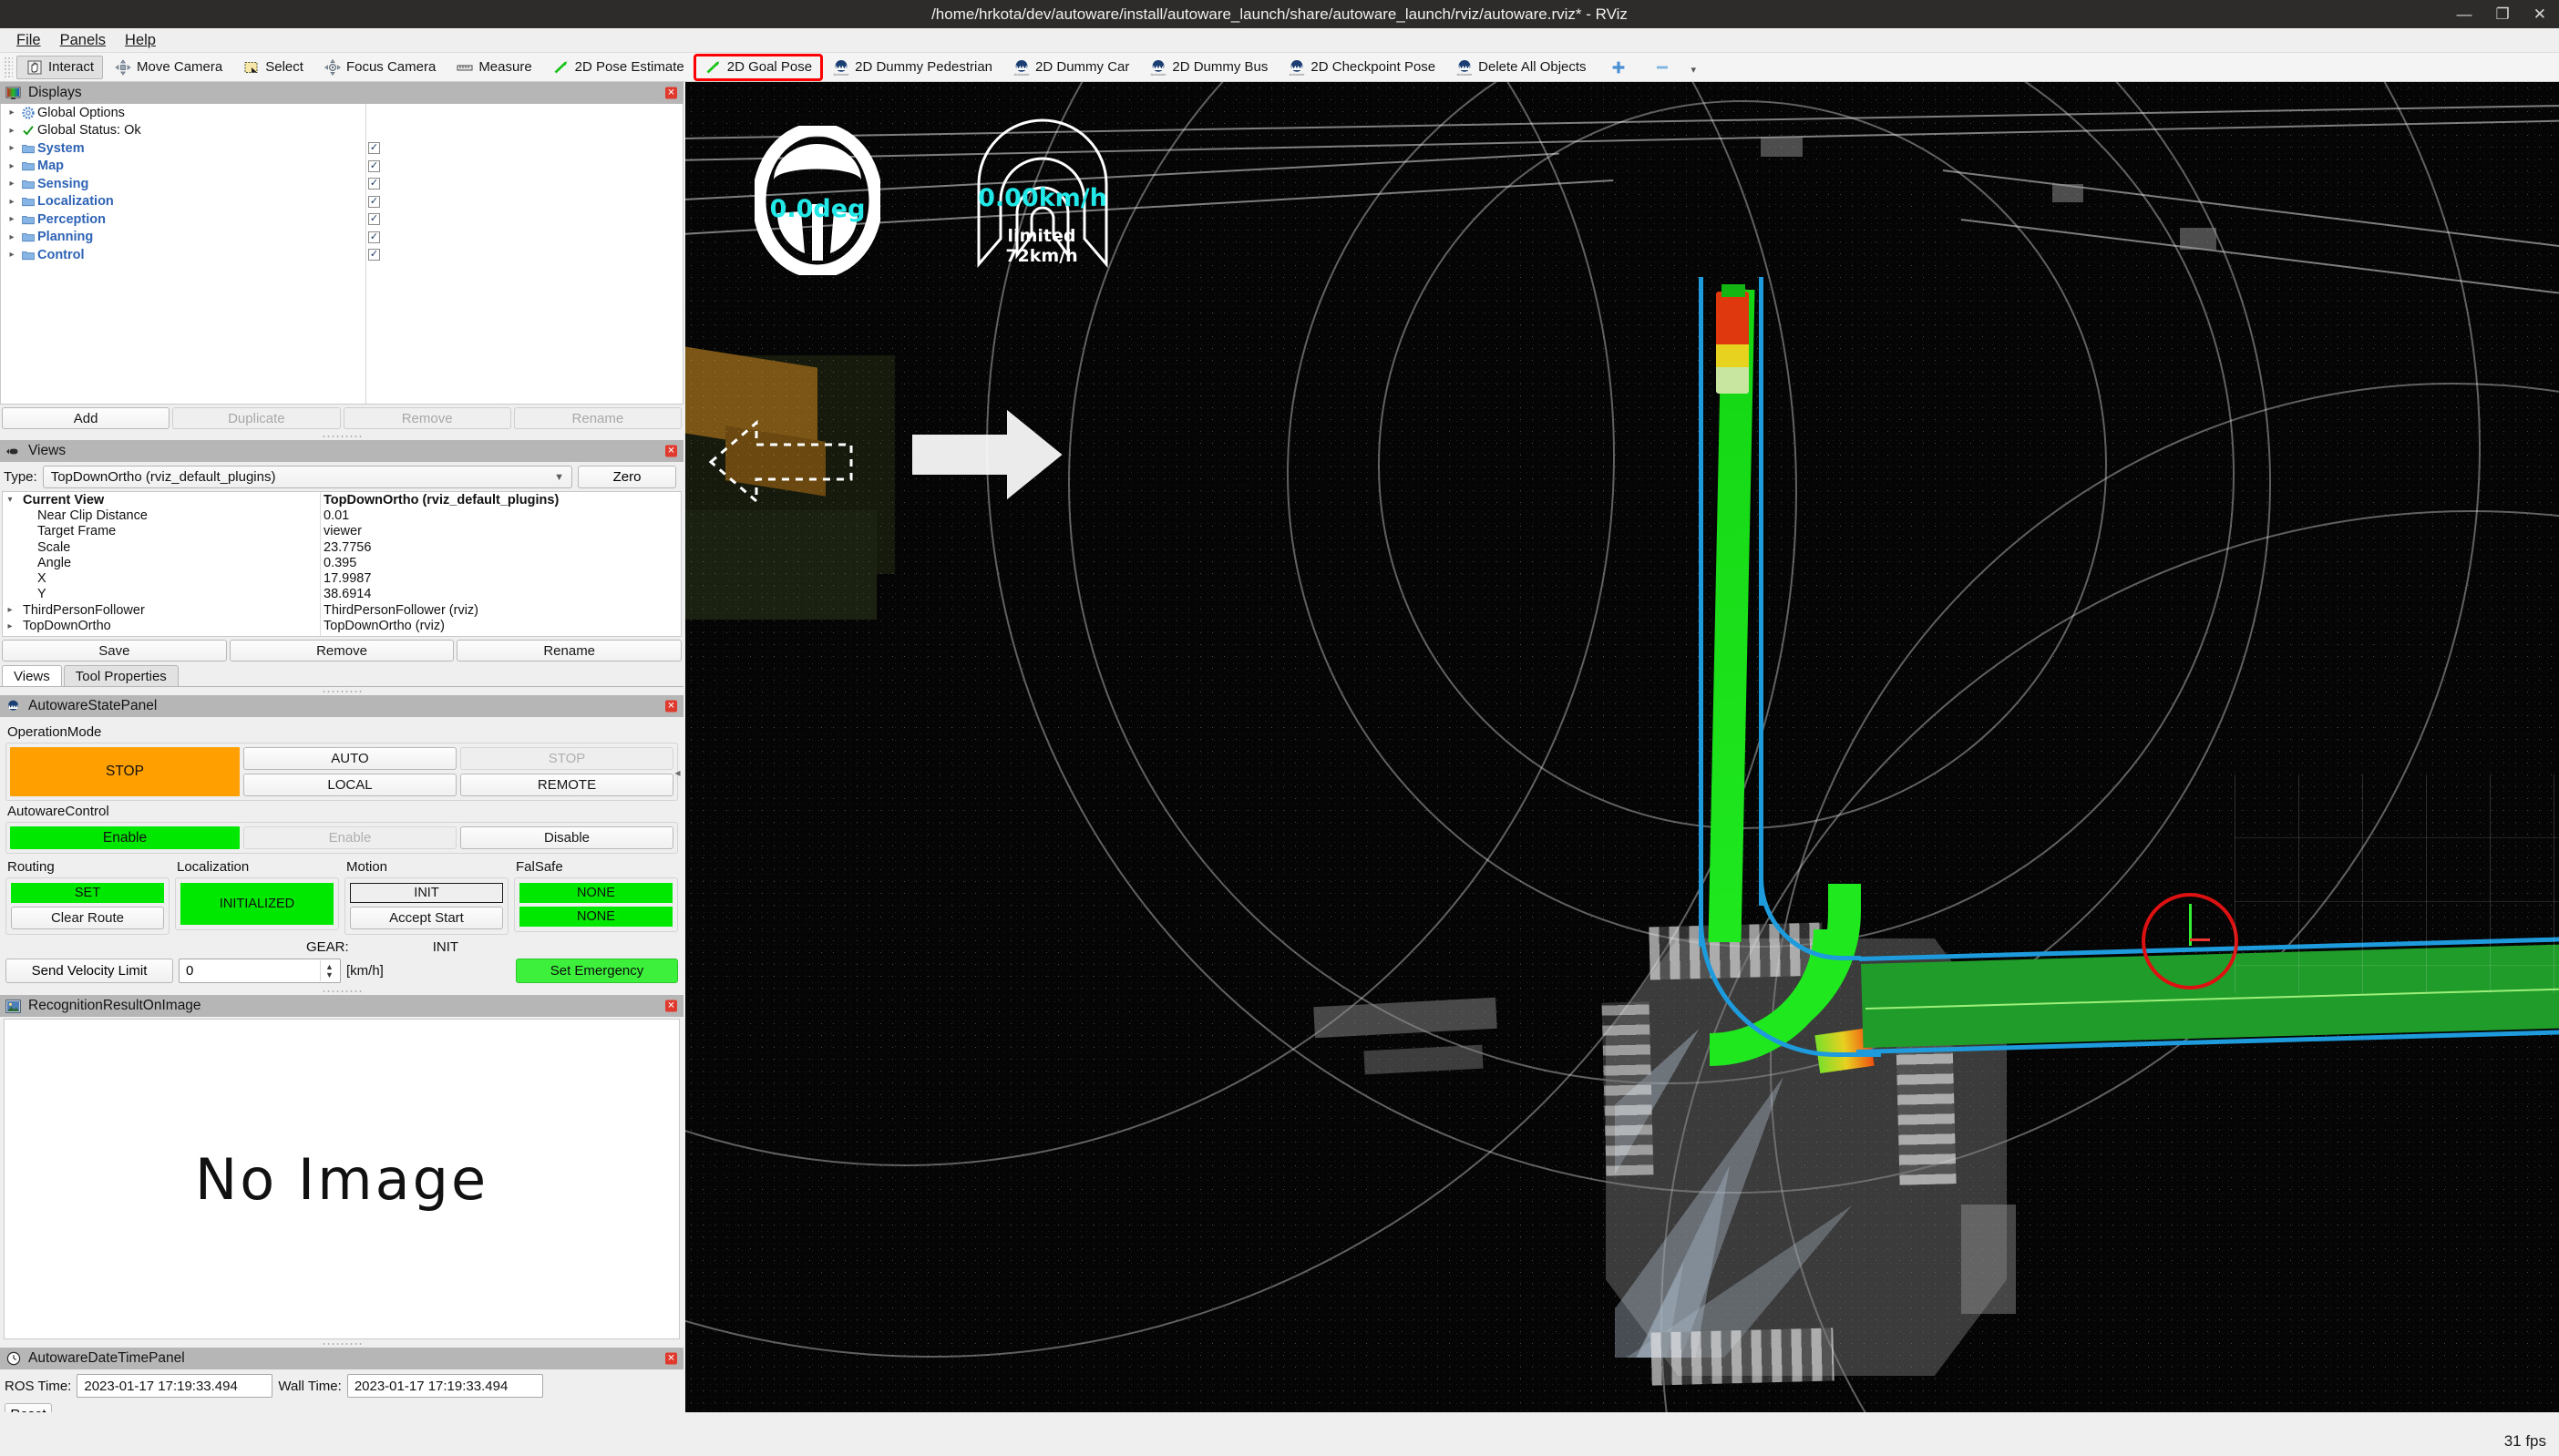  What do you see at coordinates (566, 758) in the screenshot?
I see `operation-mode-stop-button: STOP` at bounding box center [566, 758].